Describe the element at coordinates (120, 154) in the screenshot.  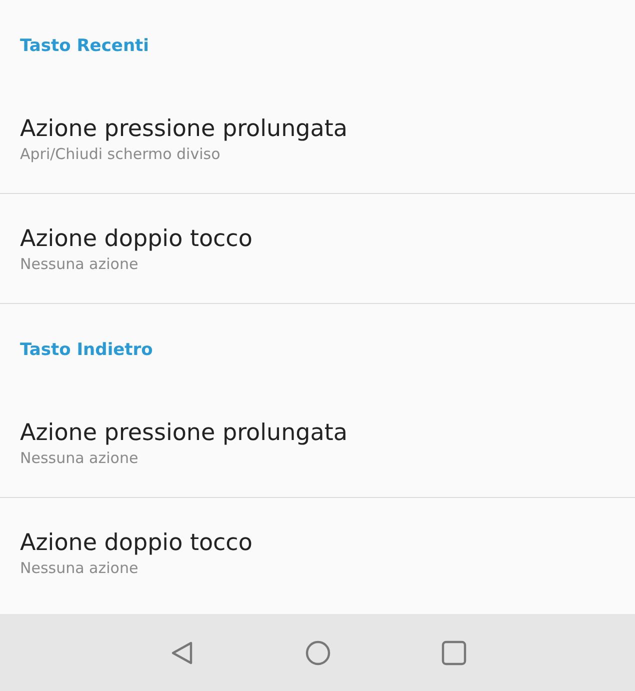
I see `setting-value: Apri/Chiudi schermo diviso` at that location.